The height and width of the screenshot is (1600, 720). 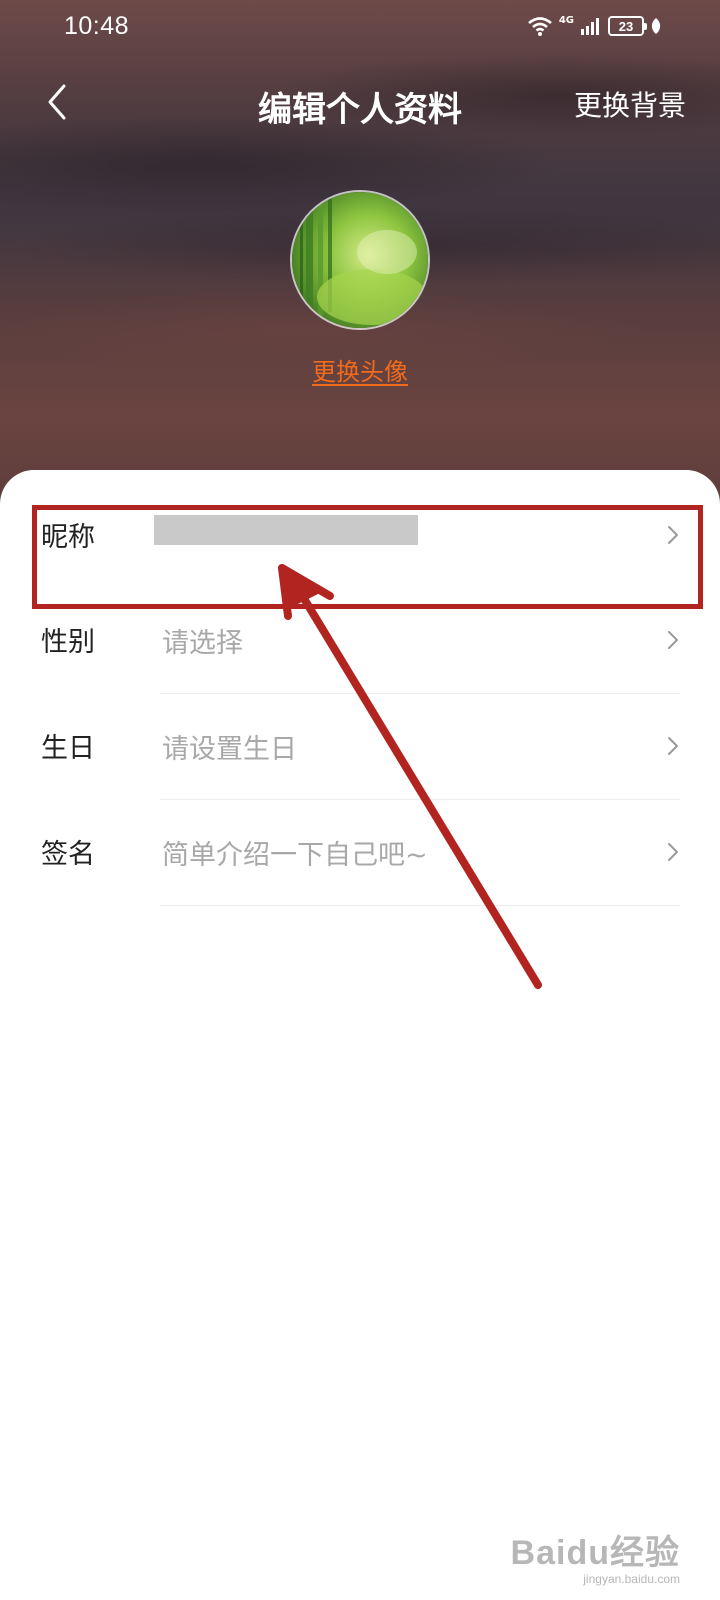 What do you see at coordinates (420, 905) in the screenshot?
I see `row-divider` at bounding box center [420, 905].